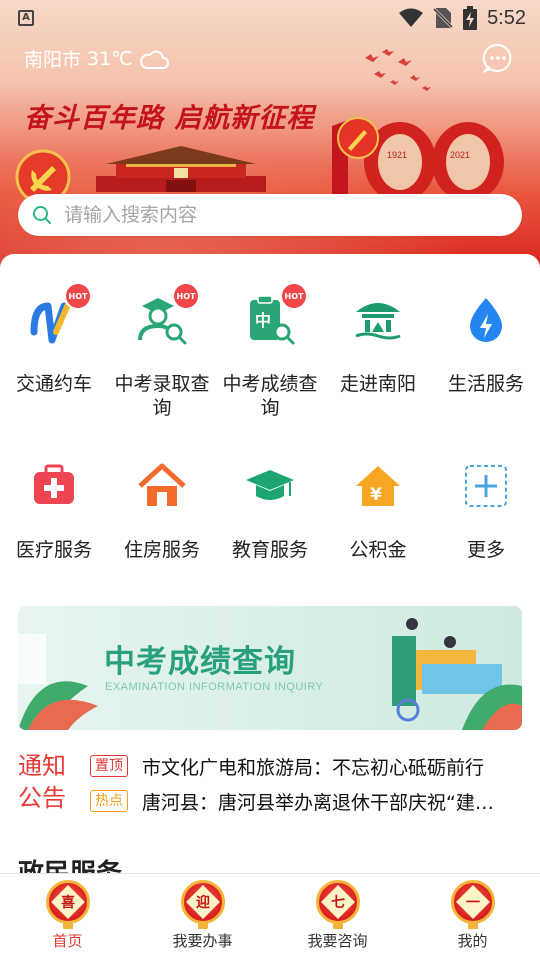 This screenshot has height=960, width=540. Describe the element at coordinates (48, 782) in the screenshot. I see `notice-heading: 通知公告` at that location.